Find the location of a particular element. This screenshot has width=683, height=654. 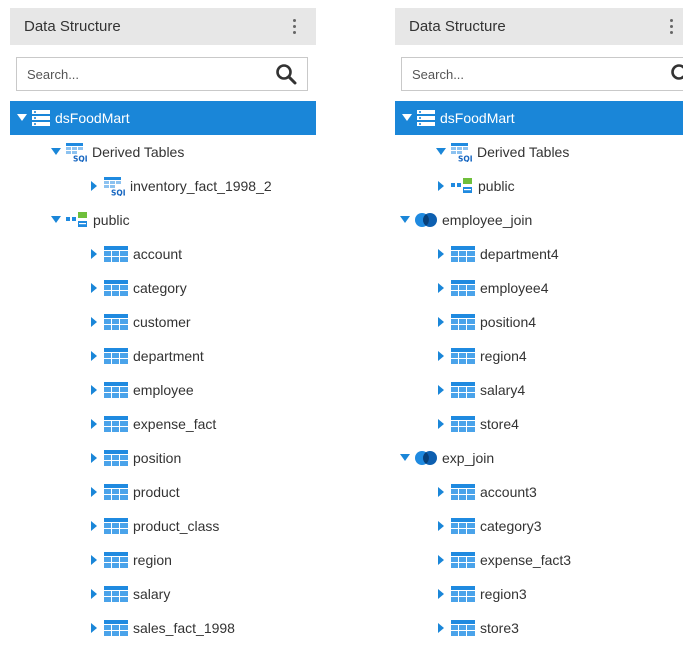

tree-node-join: employee_join is located at coordinates (539, 220).